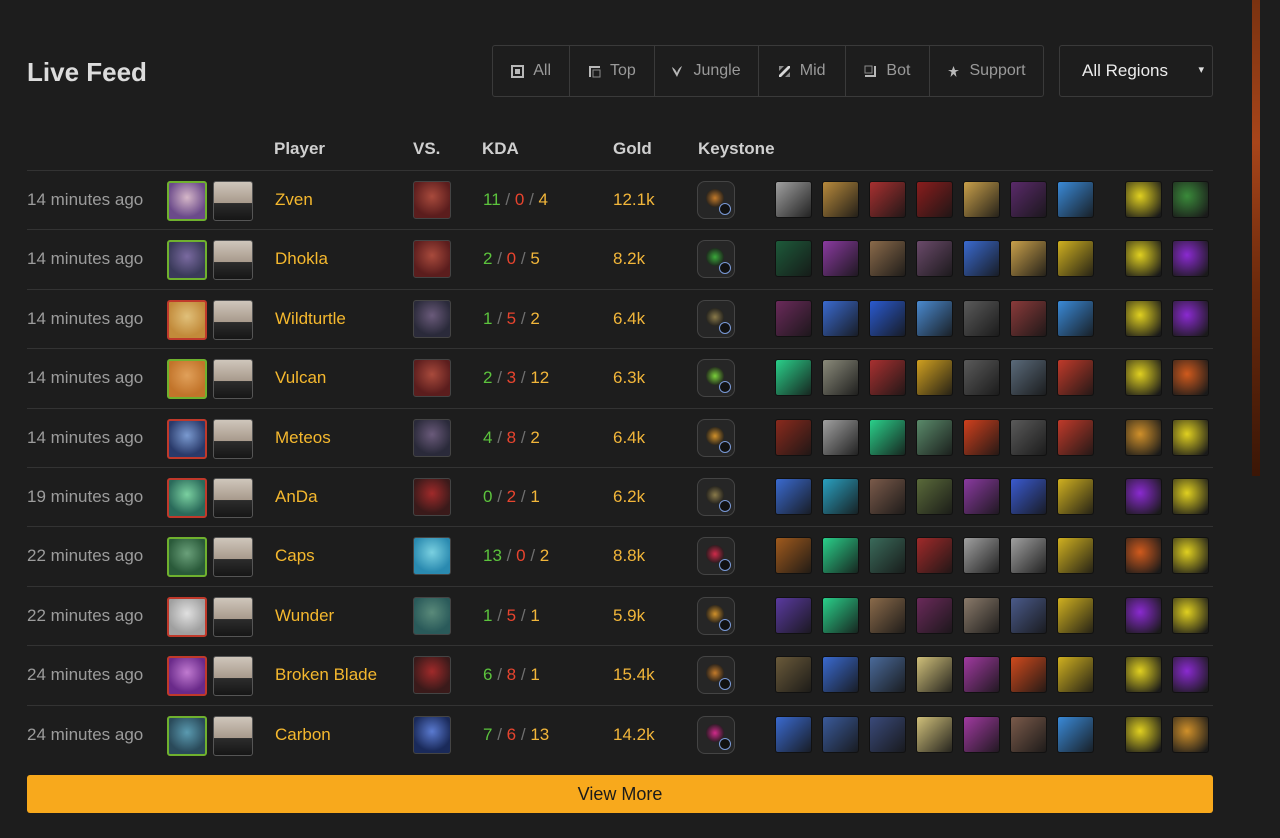  Describe the element at coordinates (986, 71) in the screenshot. I see `role-filter-support: Support` at that location.